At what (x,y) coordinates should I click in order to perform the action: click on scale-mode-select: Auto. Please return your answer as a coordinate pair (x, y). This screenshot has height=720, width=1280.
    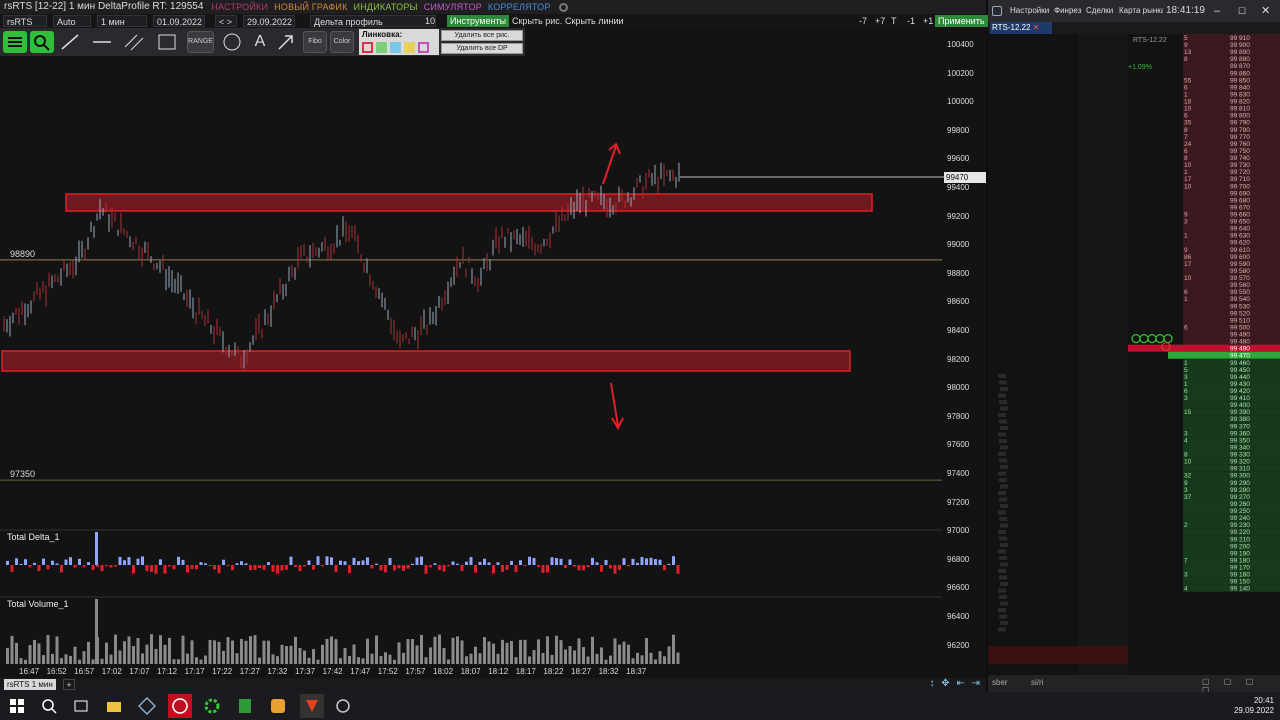
    Looking at the image, I should click on (72, 21).